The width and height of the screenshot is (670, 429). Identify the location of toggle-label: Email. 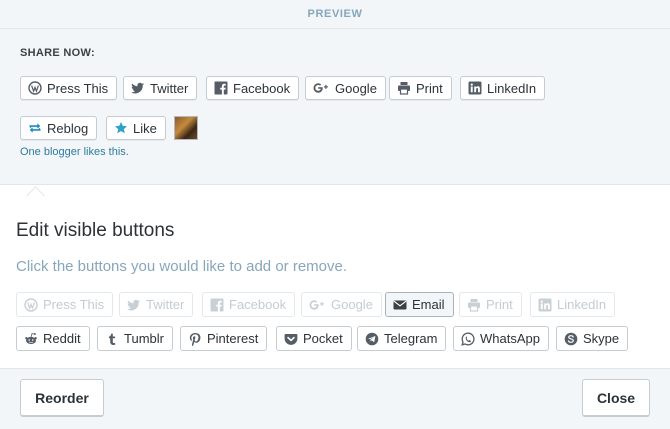
(428, 304).